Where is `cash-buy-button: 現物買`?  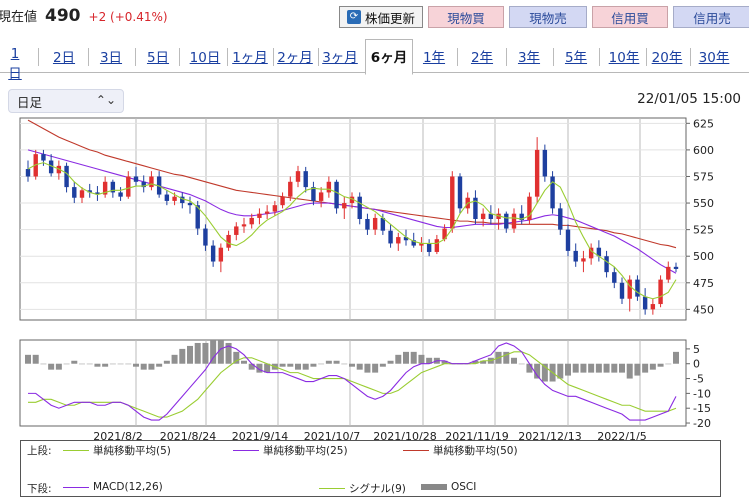 cash-buy-button: 現物買 is located at coordinates (466, 17).